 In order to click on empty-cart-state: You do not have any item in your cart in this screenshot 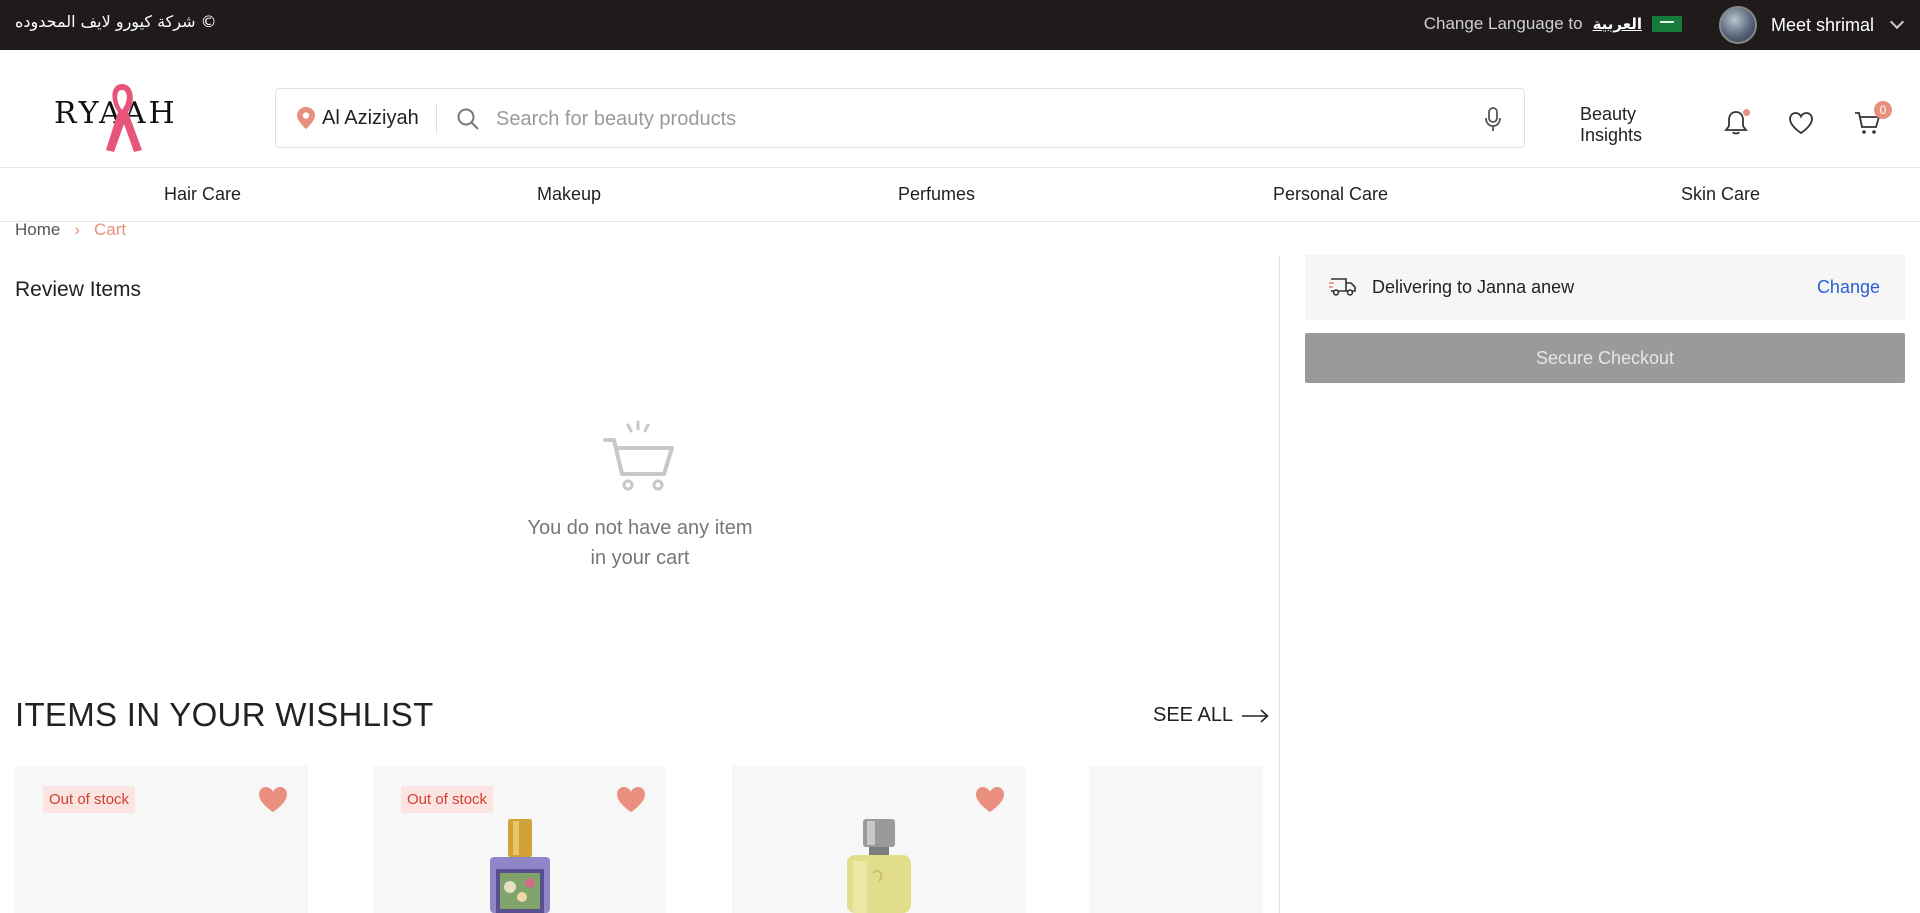, I will do `click(640, 496)`.